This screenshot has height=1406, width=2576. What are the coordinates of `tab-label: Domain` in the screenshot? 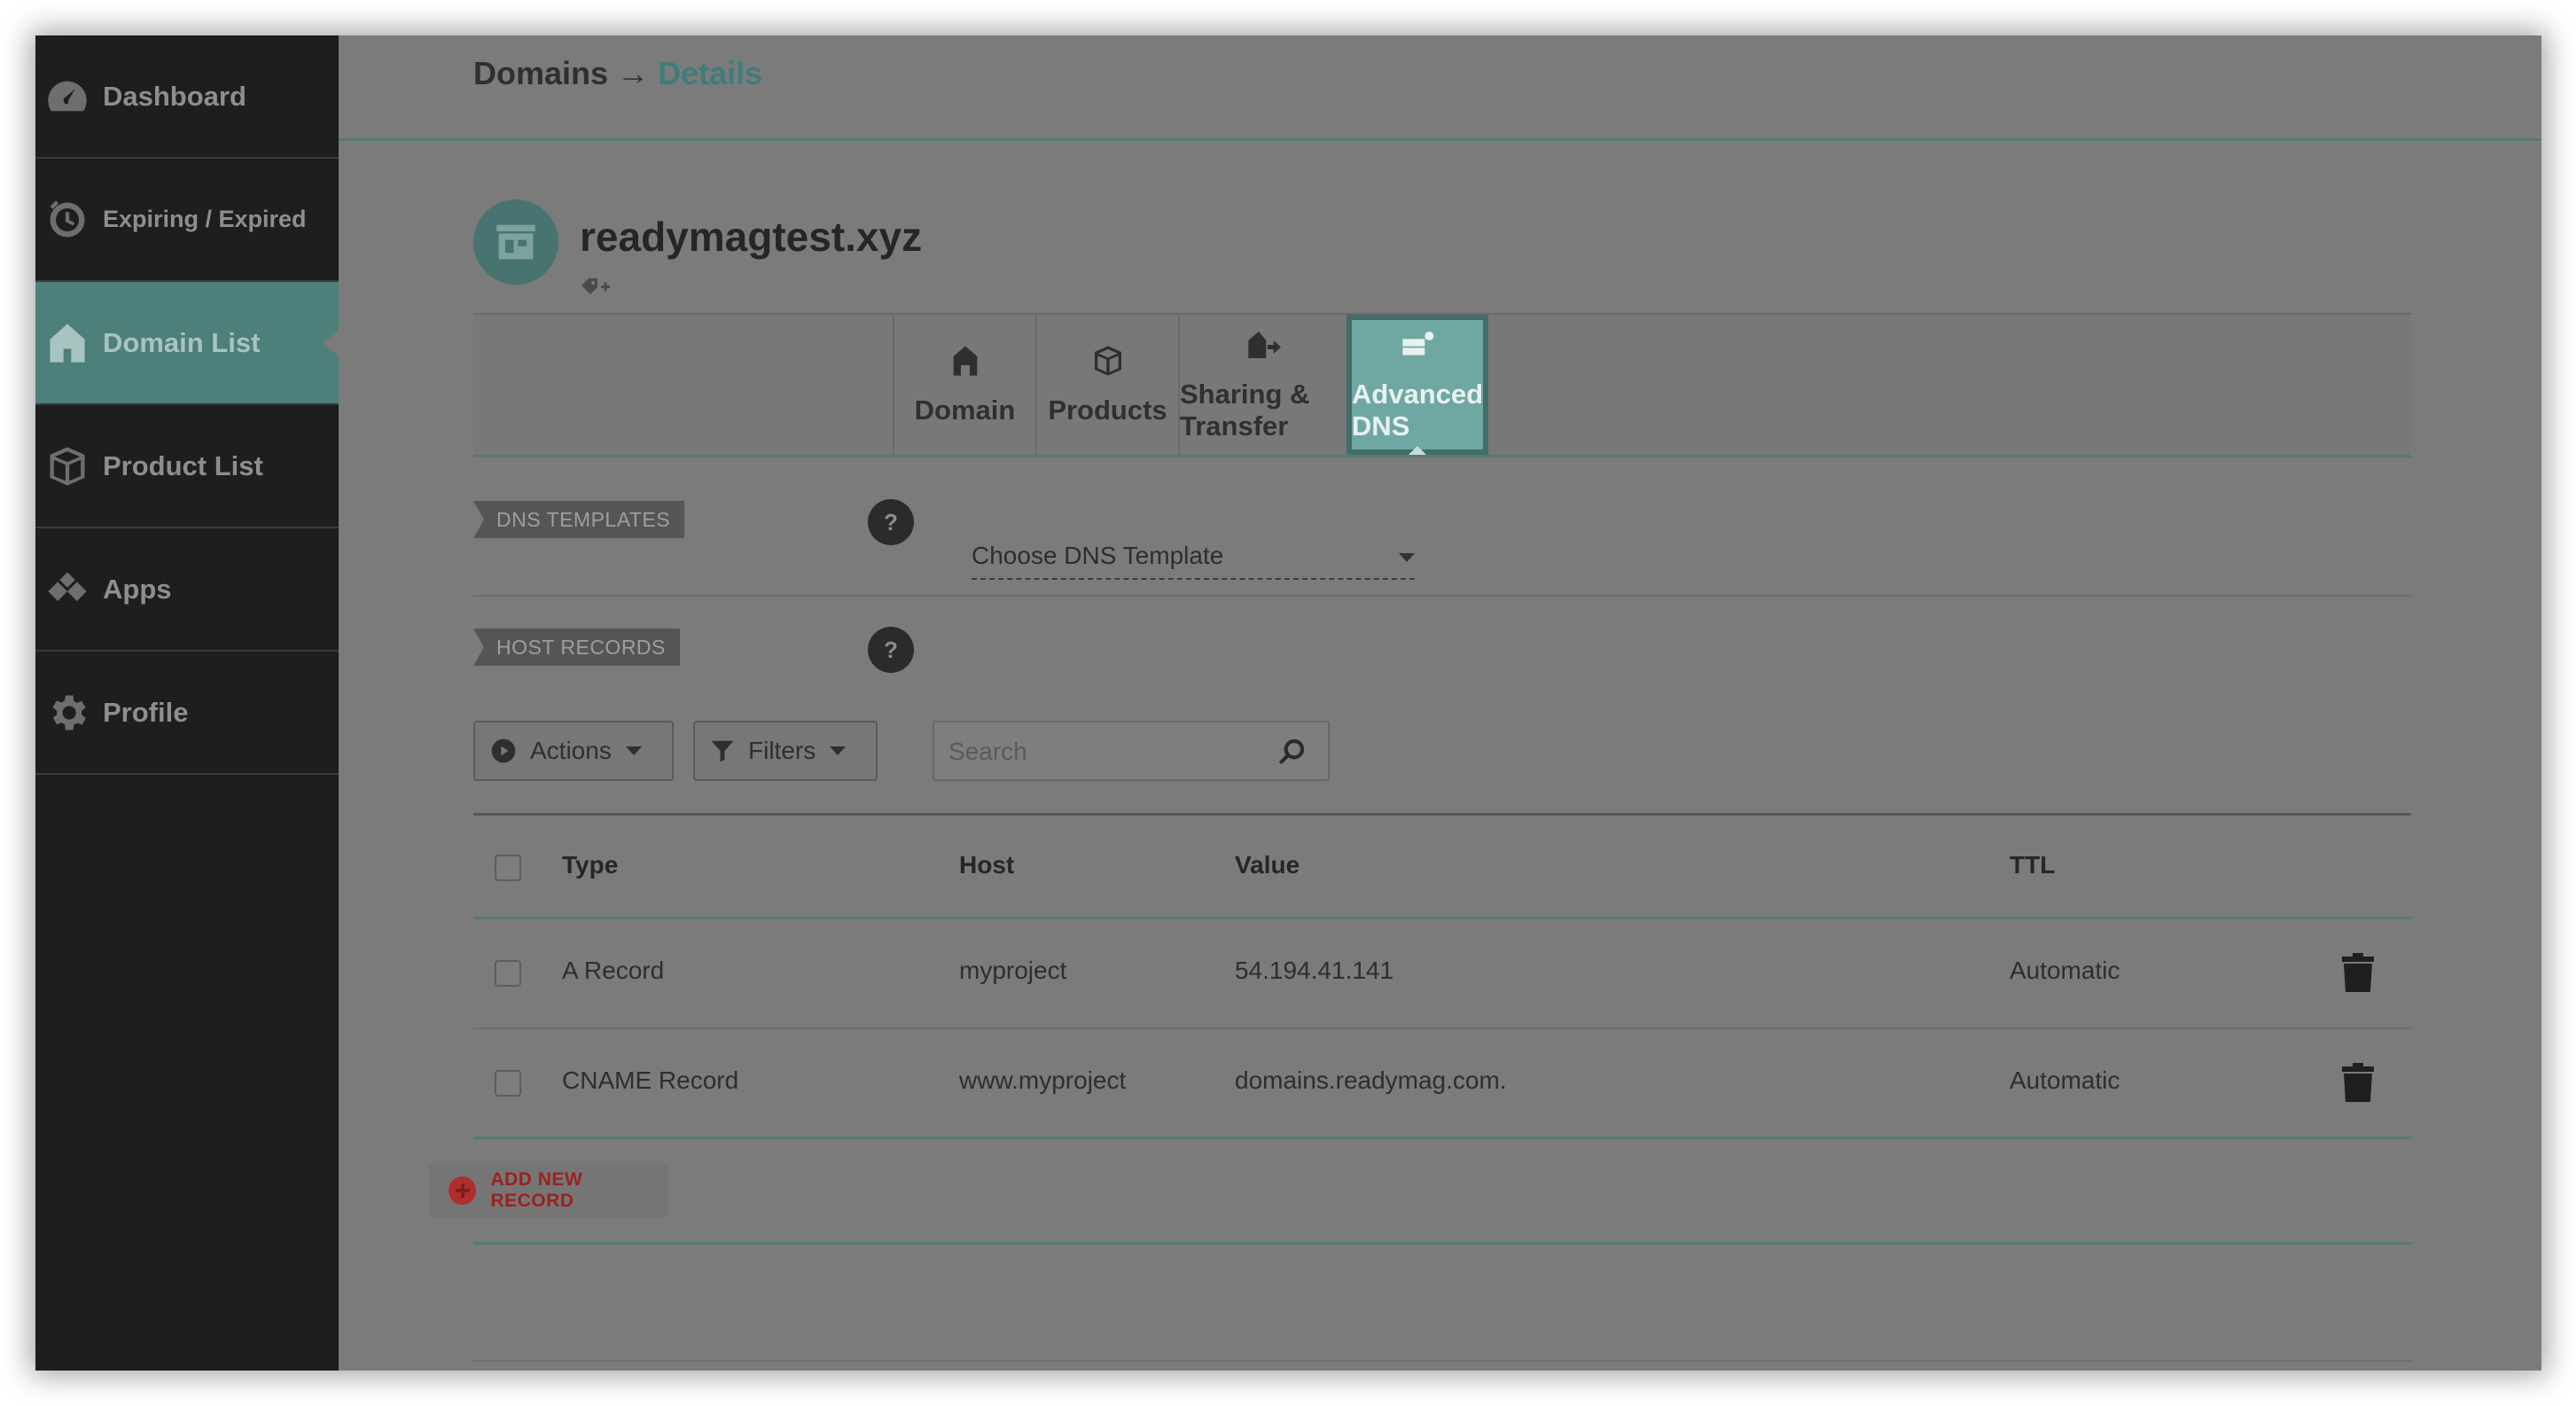 It's located at (965, 410).